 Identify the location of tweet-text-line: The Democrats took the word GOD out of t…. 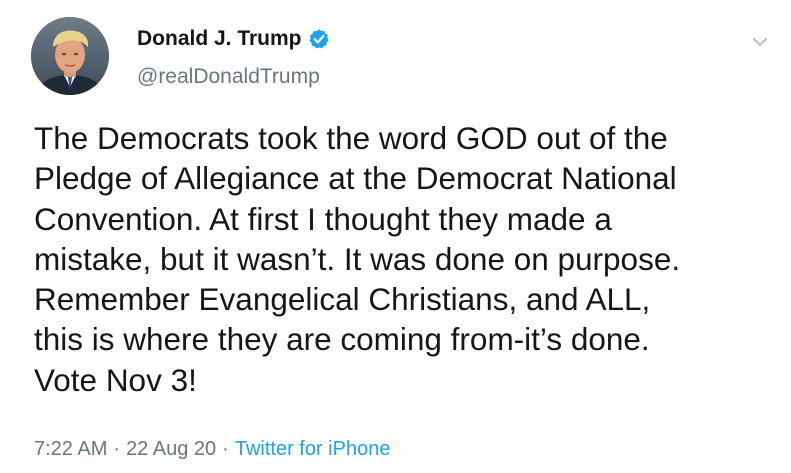
(351, 138).